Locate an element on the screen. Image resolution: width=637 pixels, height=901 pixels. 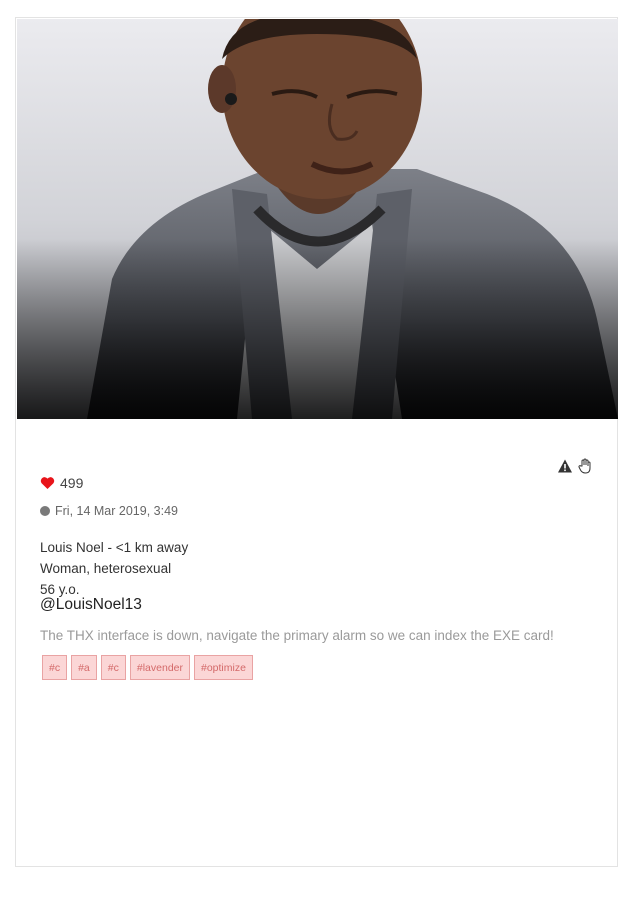
like-count: 499 is located at coordinates (72, 483).